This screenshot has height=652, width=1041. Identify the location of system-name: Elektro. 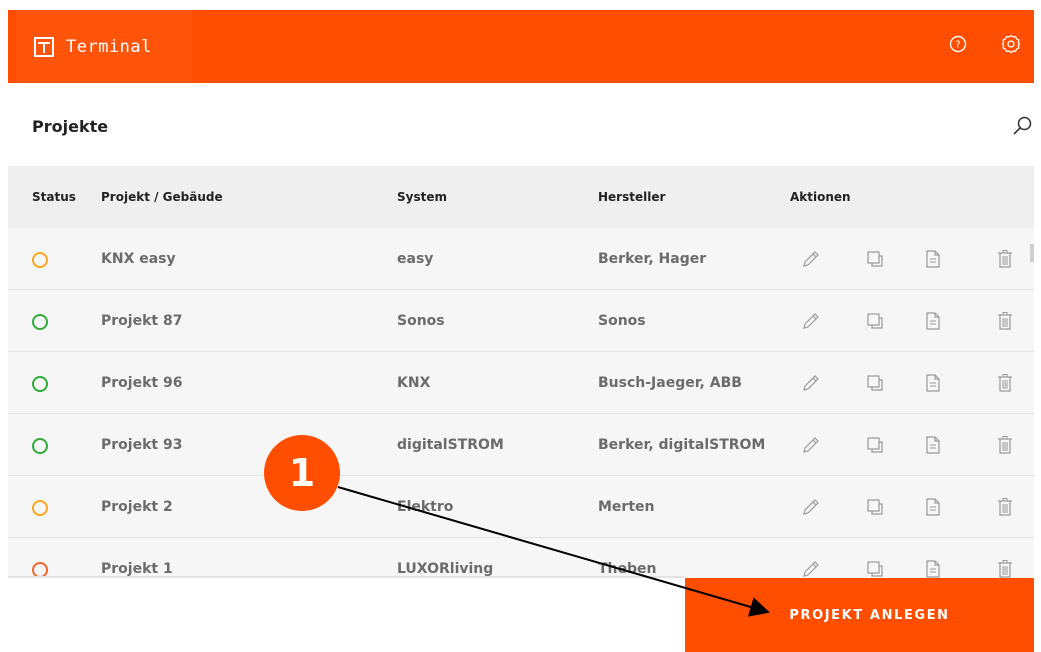
(425, 507).